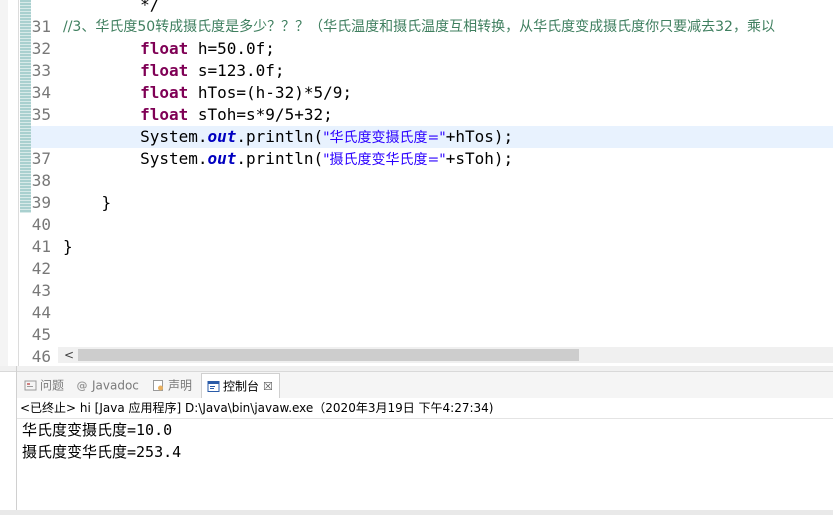  What do you see at coordinates (479, 158) in the screenshot?
I see `code-text: +sToh);` at bounding box center [479, 158].